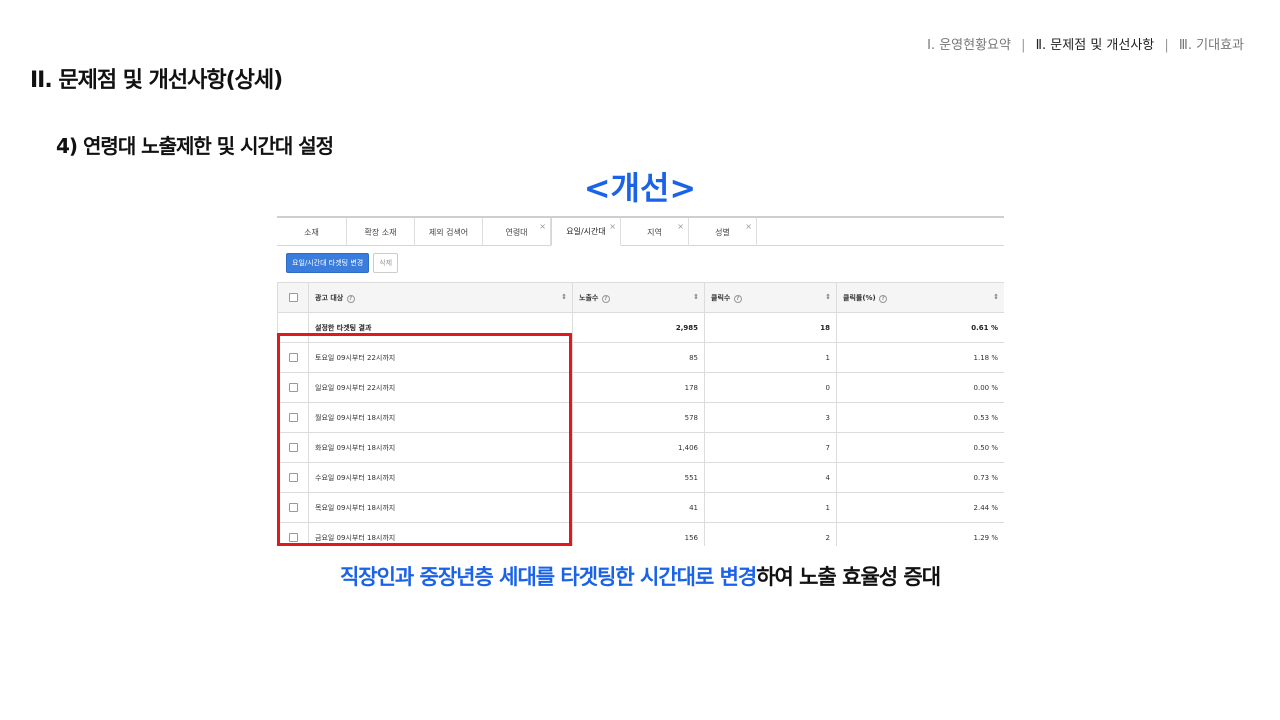  I want to click on tab-region: 지역 ×, so click(655, 232).